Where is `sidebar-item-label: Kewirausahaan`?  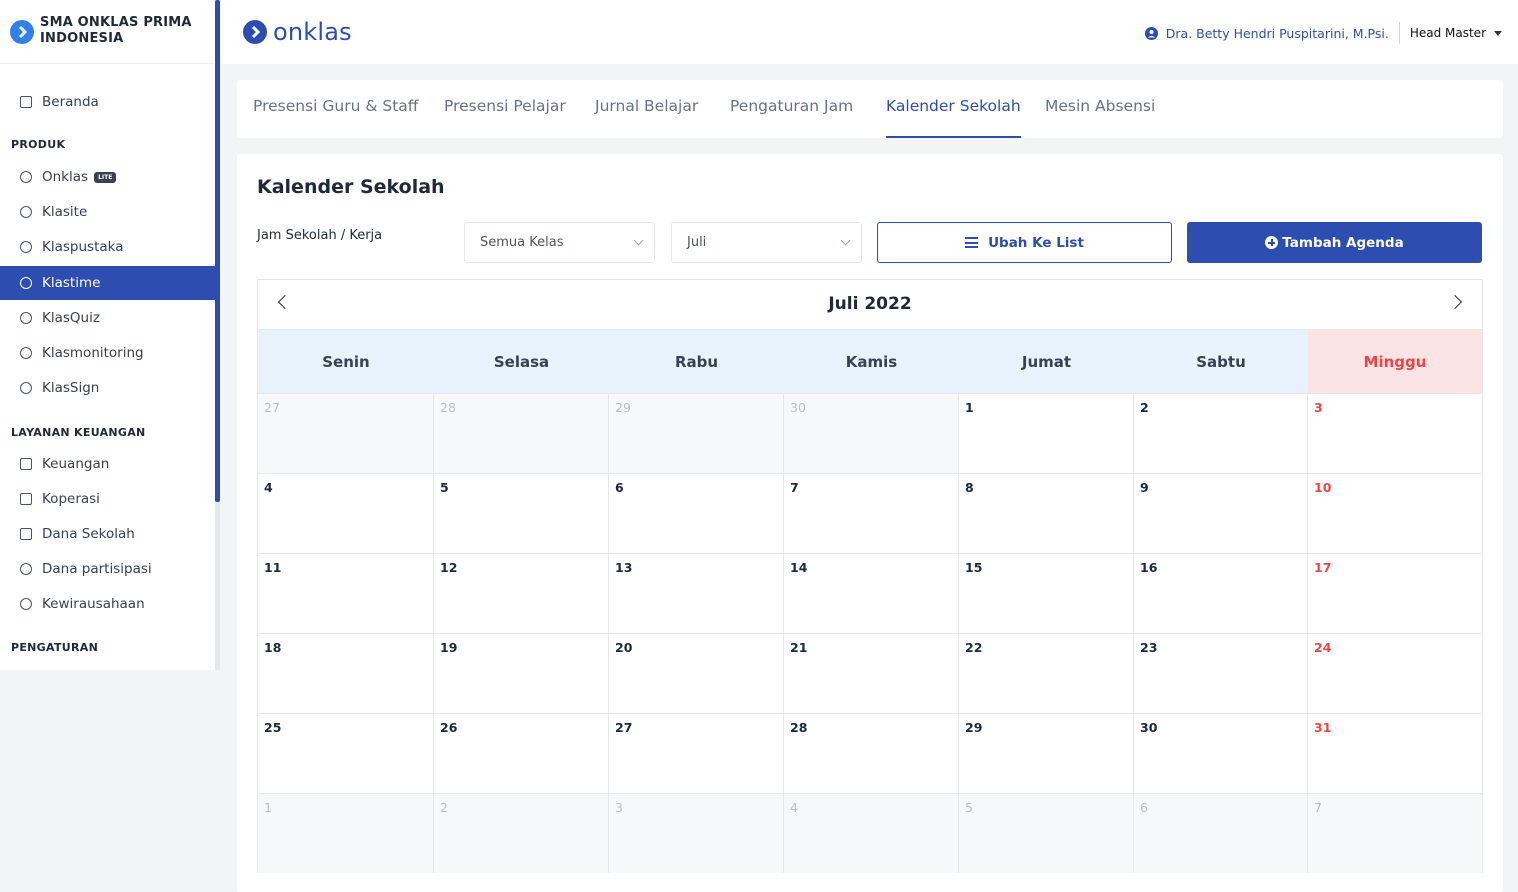
sidebar-item-label: Kewirausahaan is located at coordinates (93, 604).